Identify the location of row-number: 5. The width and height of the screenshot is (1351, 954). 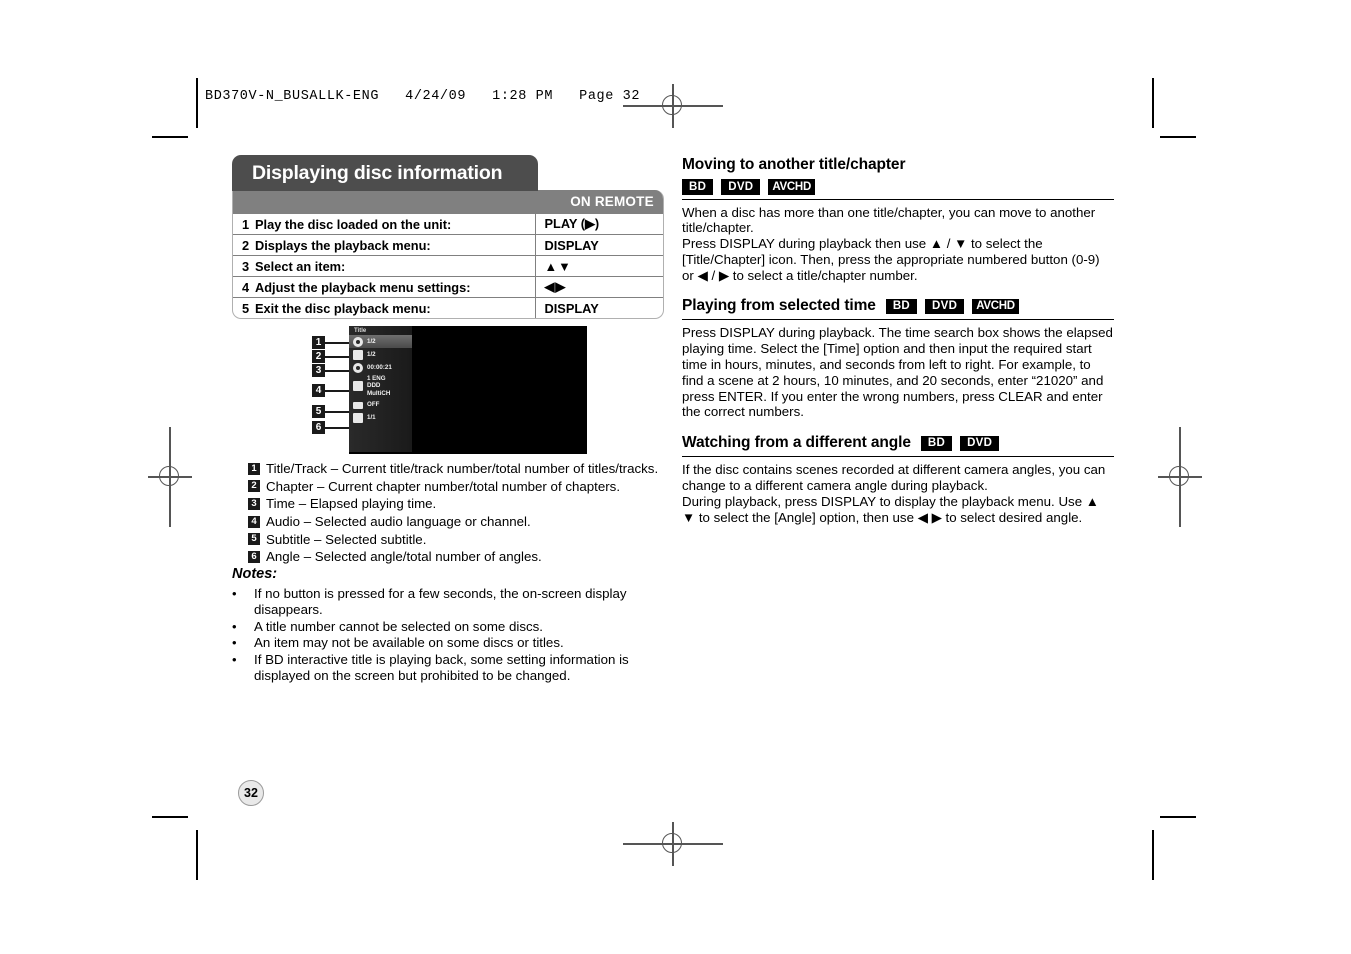
(246, 308).